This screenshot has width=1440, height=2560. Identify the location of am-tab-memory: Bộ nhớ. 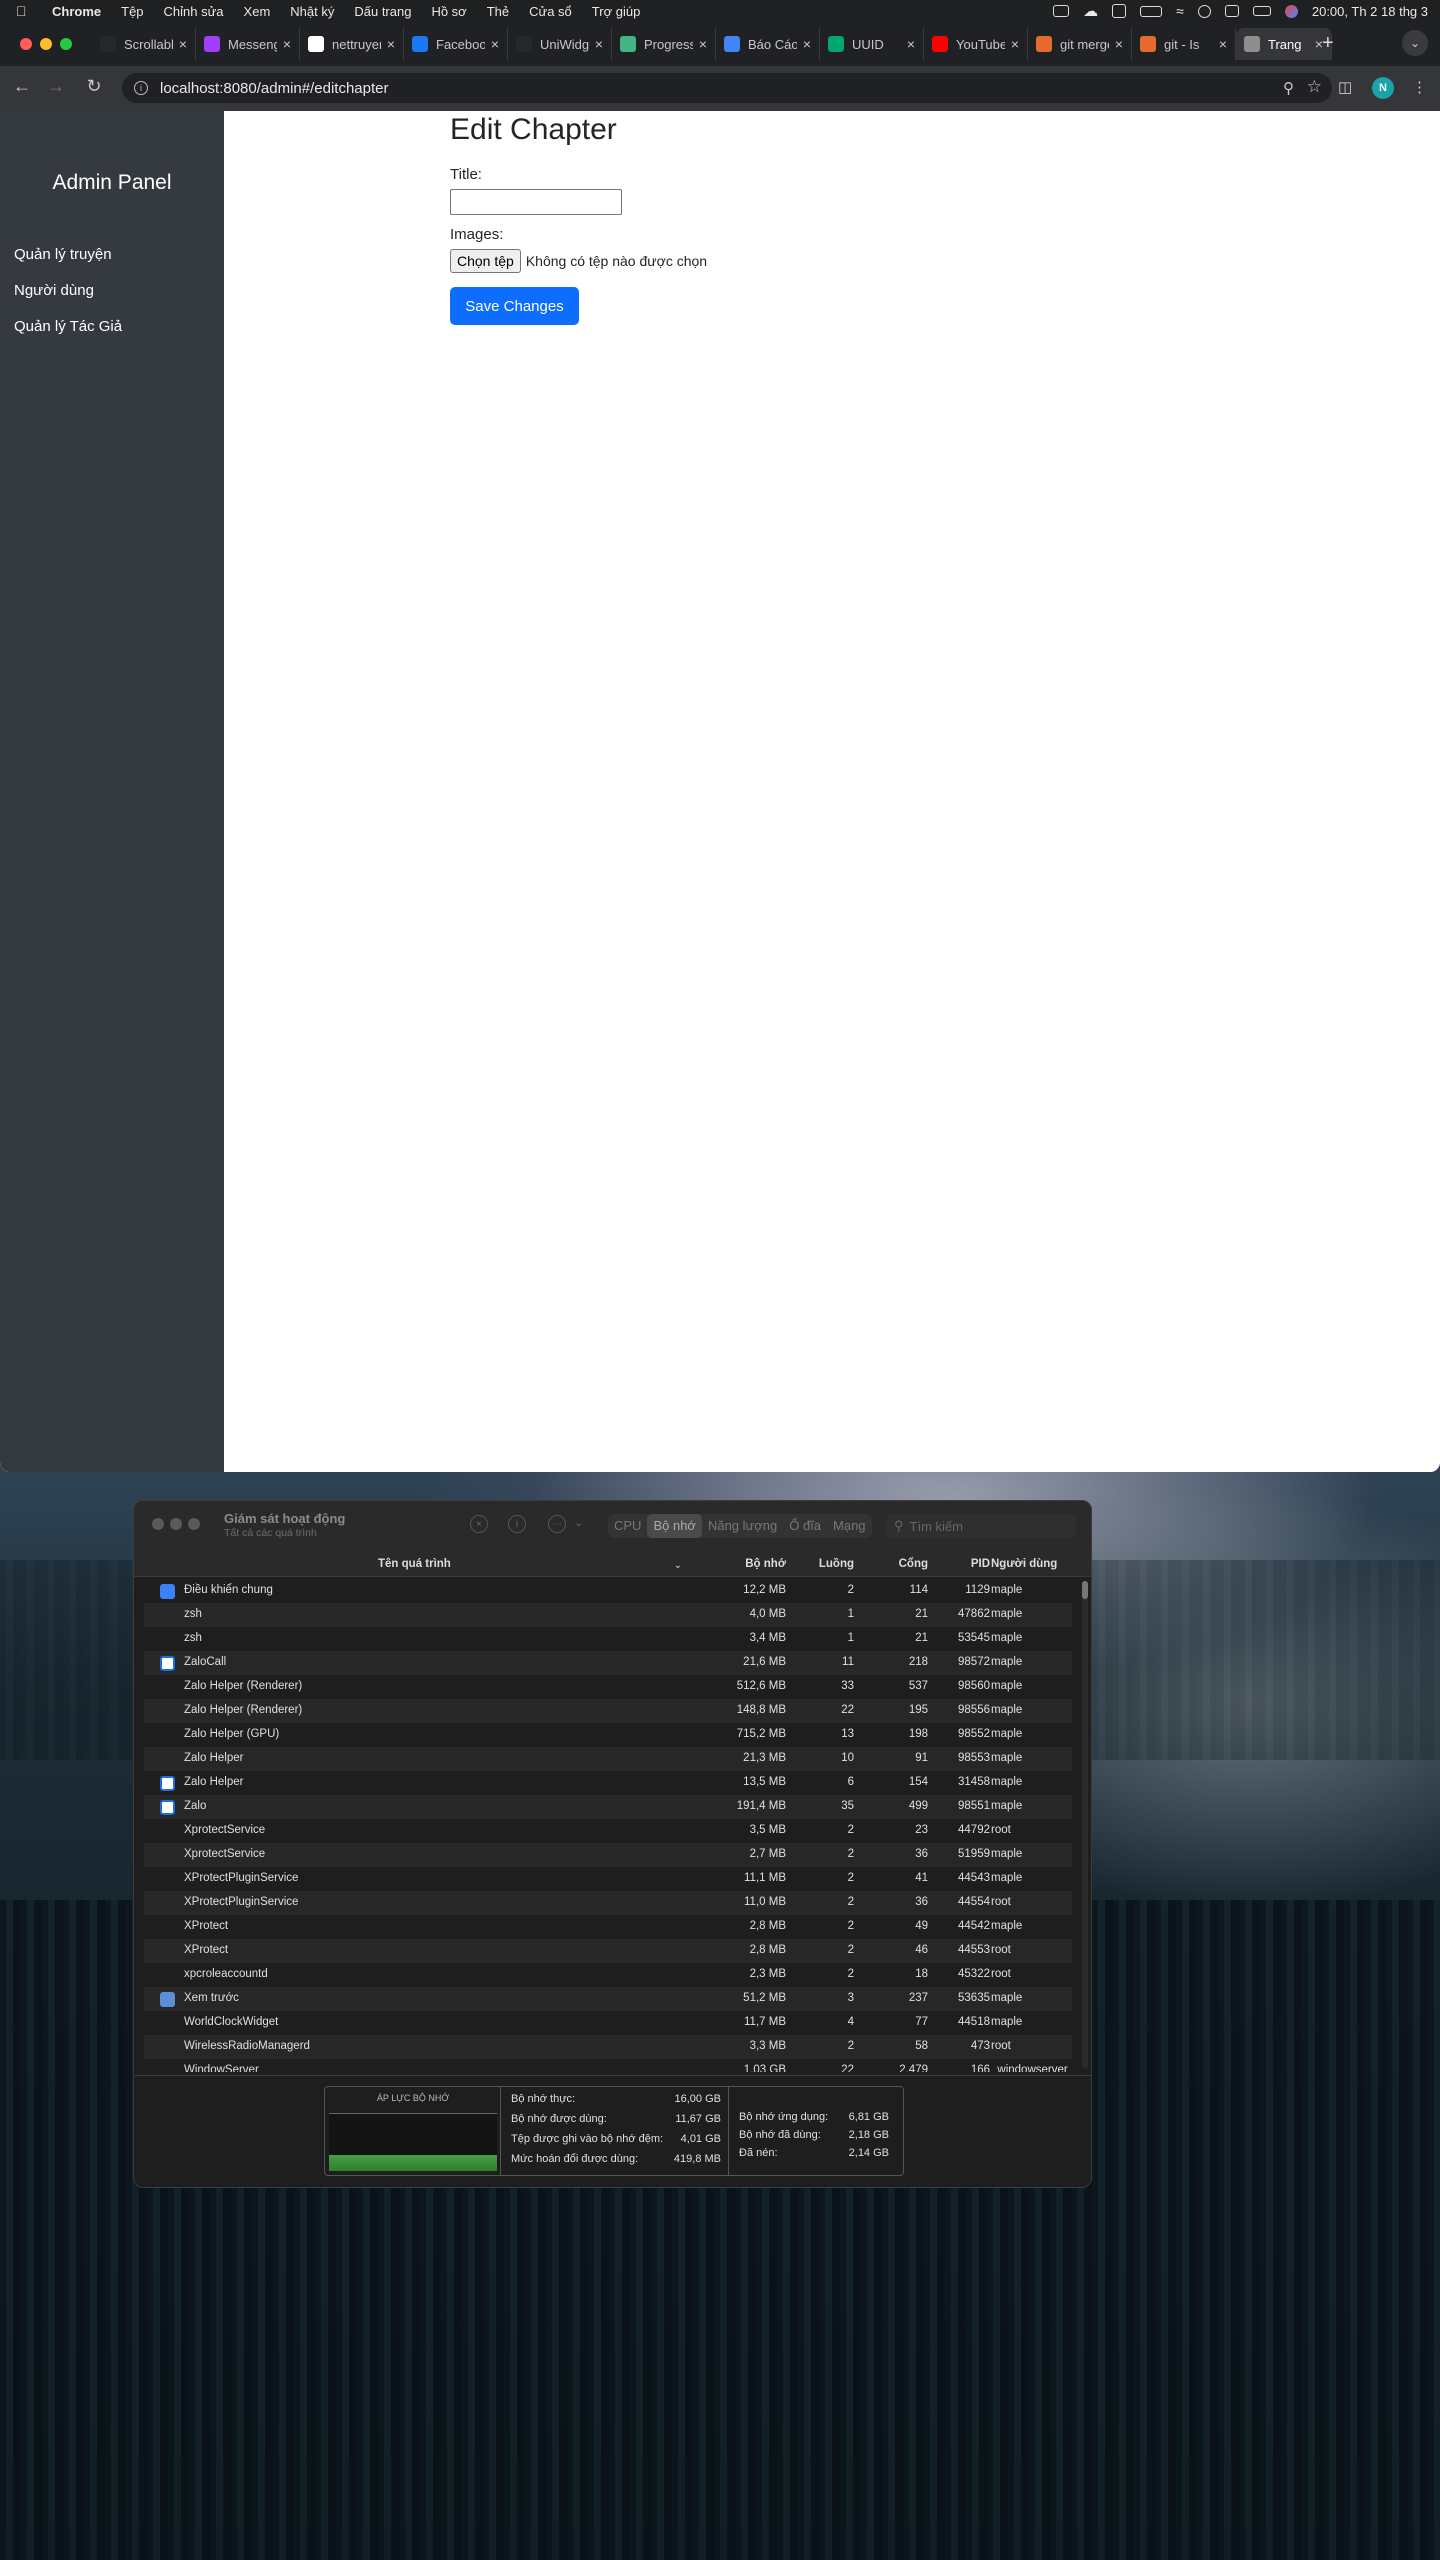
(674, 1526).